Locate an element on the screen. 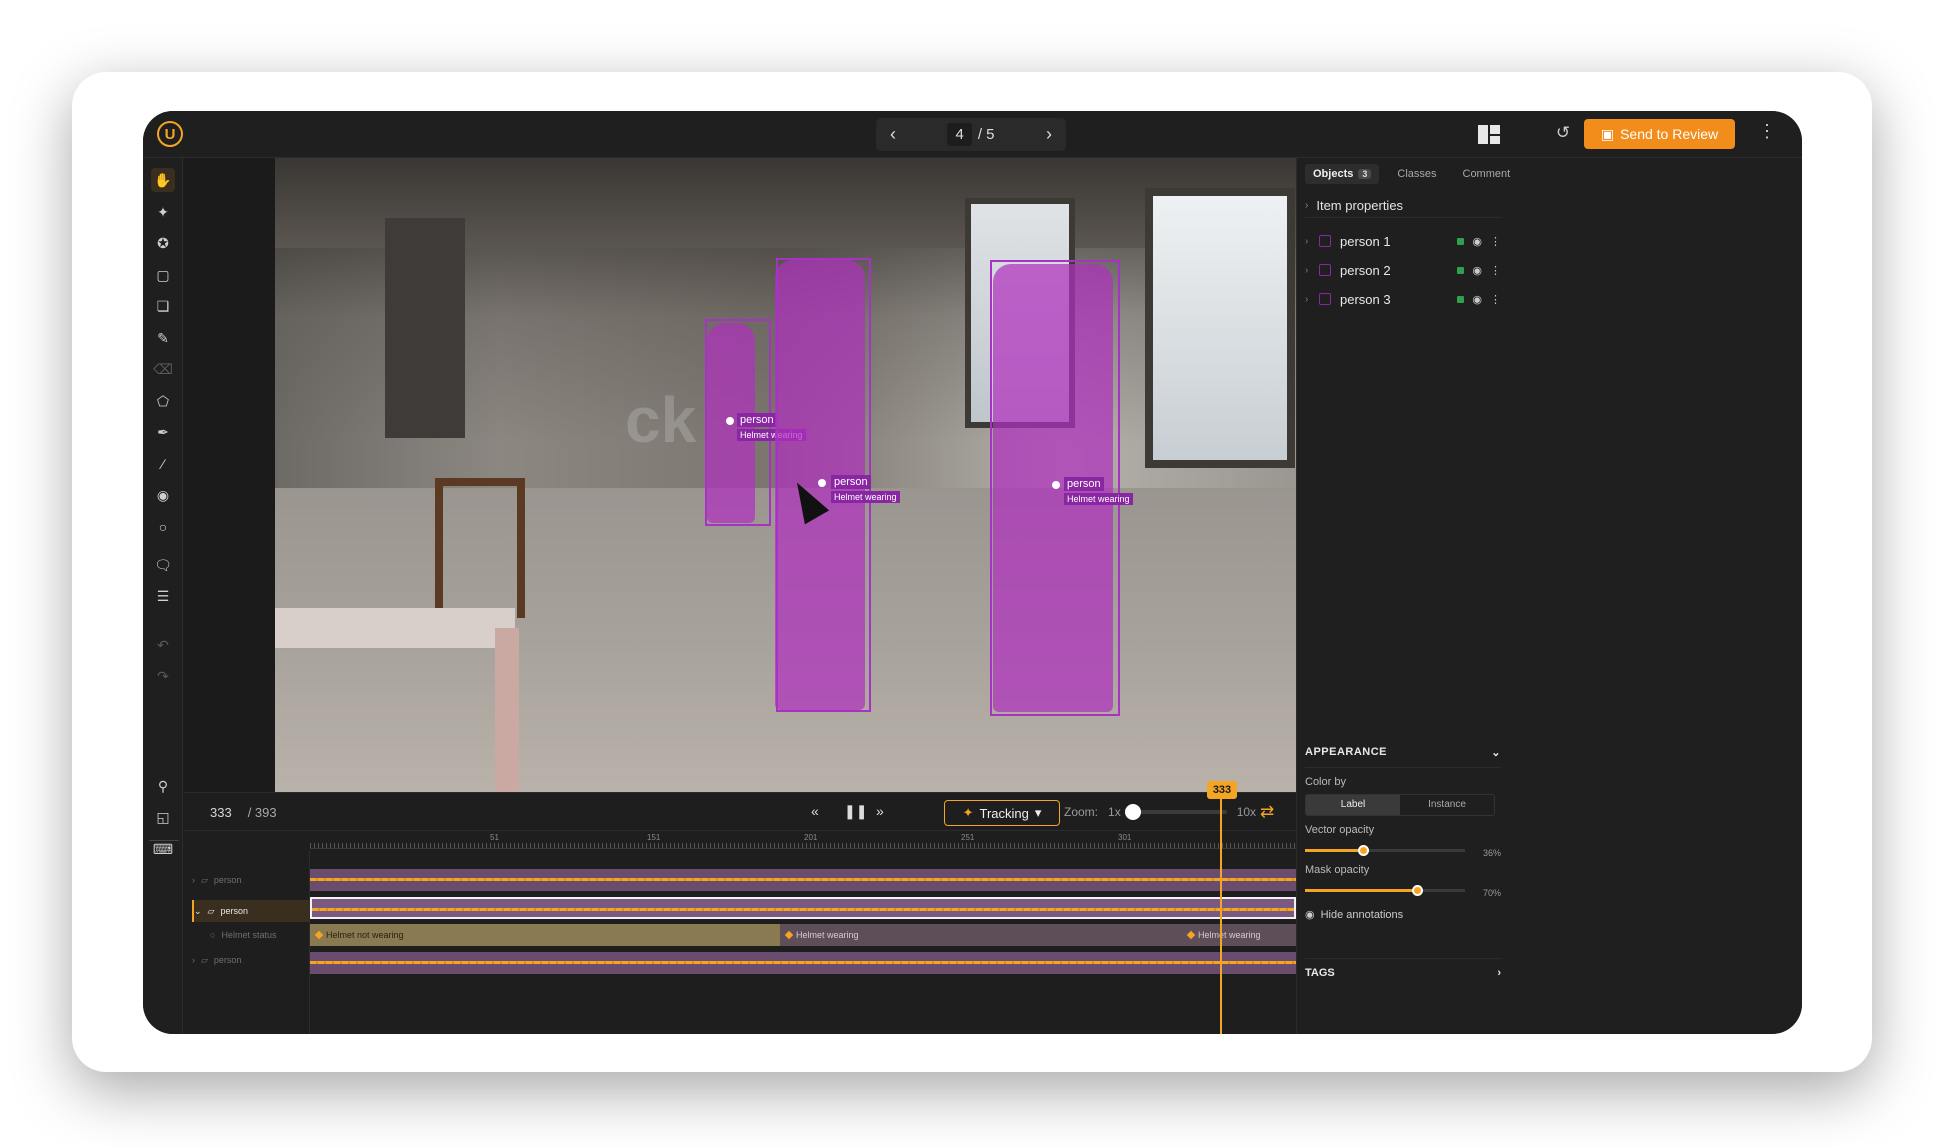 This screenshot has width=1944, height=1146. appearance-header: APPEARANCE ⌄ is located at coordinates (1403, 757).